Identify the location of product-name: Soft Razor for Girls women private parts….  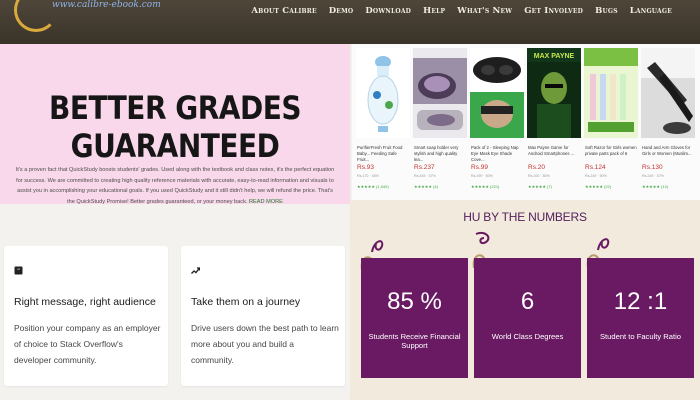
(611, 150).